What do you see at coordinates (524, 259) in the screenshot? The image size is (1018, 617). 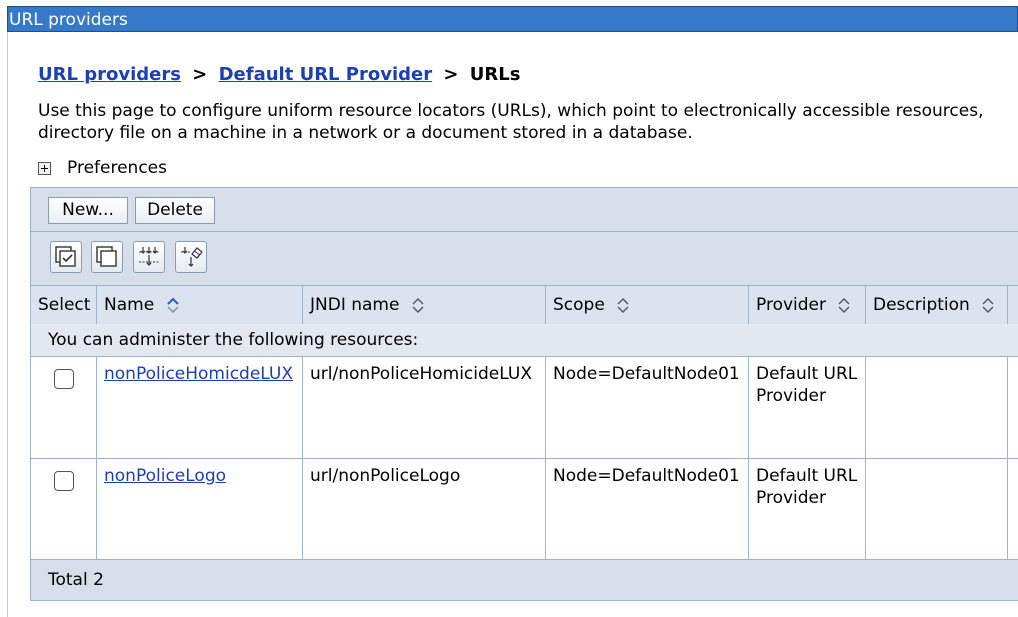 I see `icon-toolbar` at bounding box center [524, 259].